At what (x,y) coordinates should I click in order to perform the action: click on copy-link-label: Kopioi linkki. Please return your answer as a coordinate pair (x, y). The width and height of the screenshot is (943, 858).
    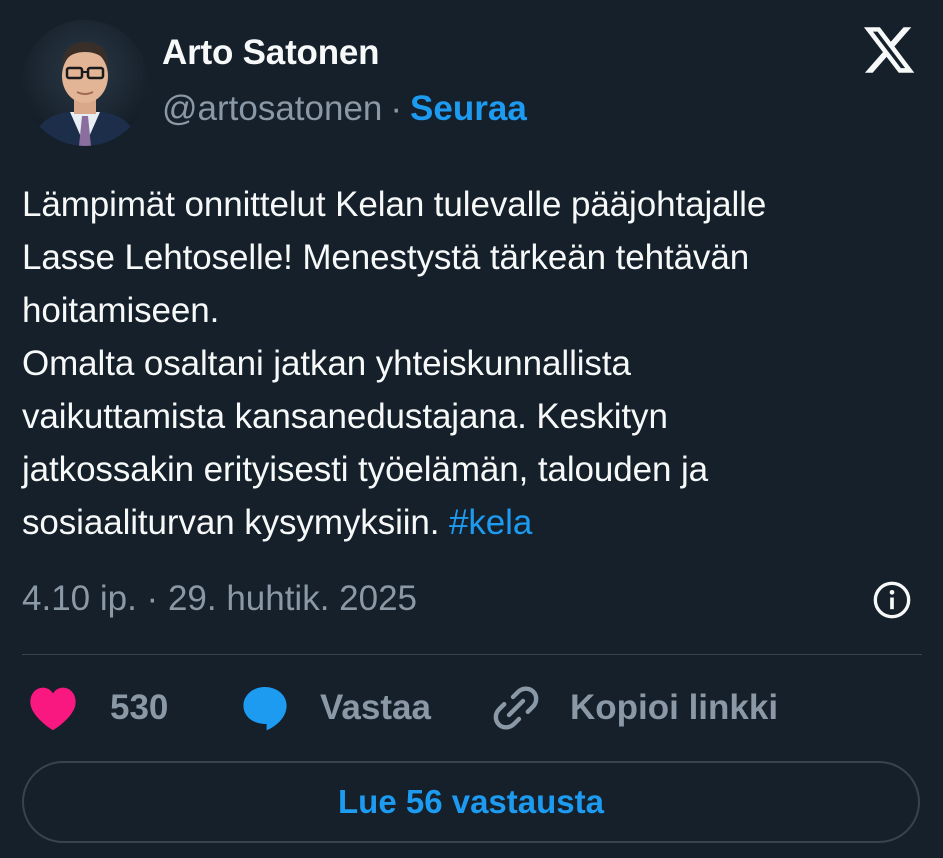
    Looking at the image, I should click on (674, 707).